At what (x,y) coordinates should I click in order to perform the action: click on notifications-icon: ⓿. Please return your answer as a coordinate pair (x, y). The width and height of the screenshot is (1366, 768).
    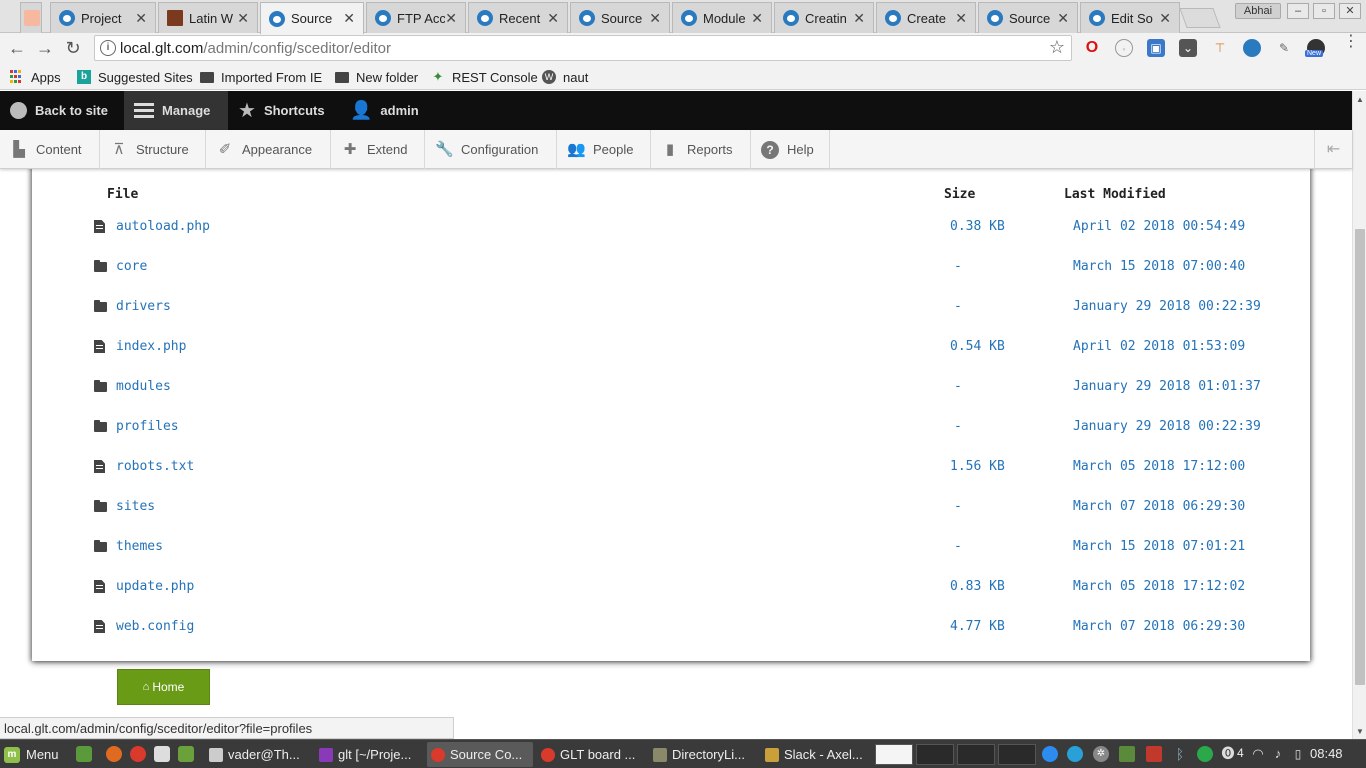
    Looking at the image, I should click on (1228, 754).